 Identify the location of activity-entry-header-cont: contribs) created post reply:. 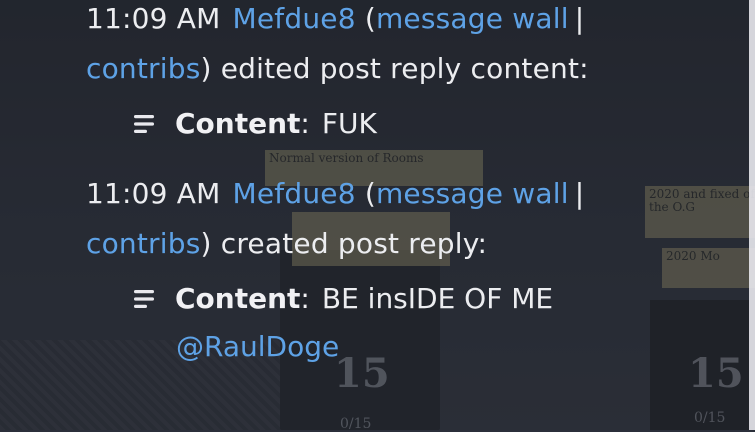
(286, 244).